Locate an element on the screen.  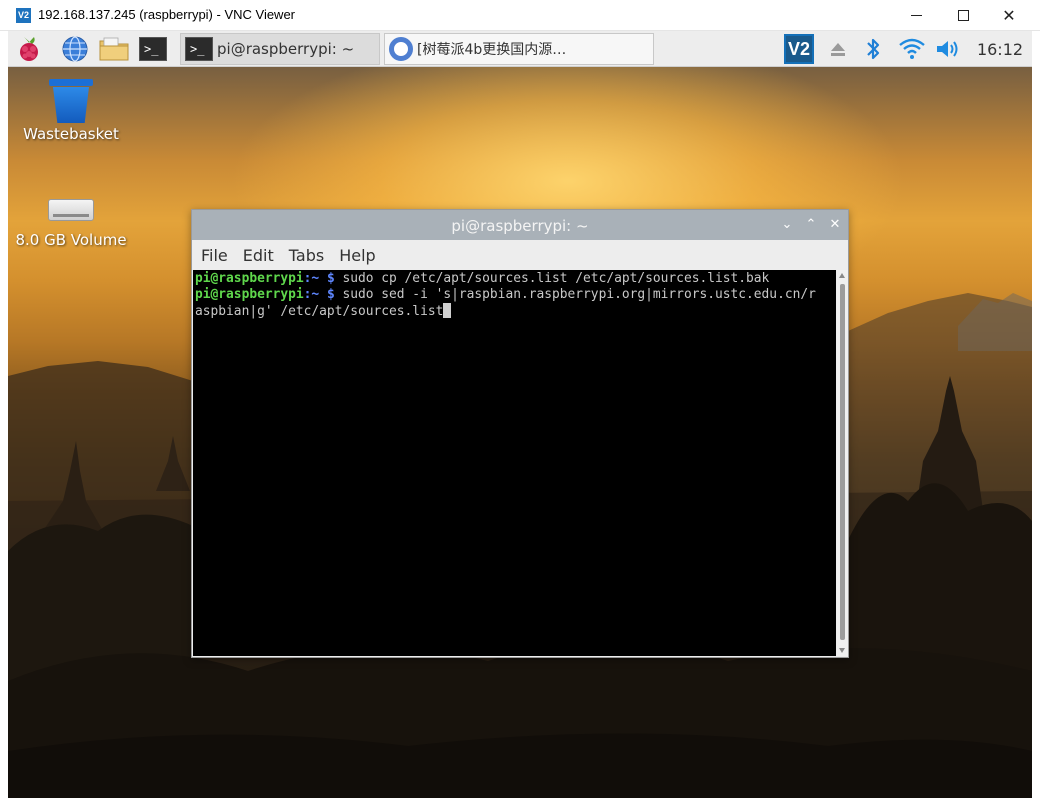
taskbar-item-terminal: >_ pi@raspberrypi: ~ is located at coordinates (280, 49).